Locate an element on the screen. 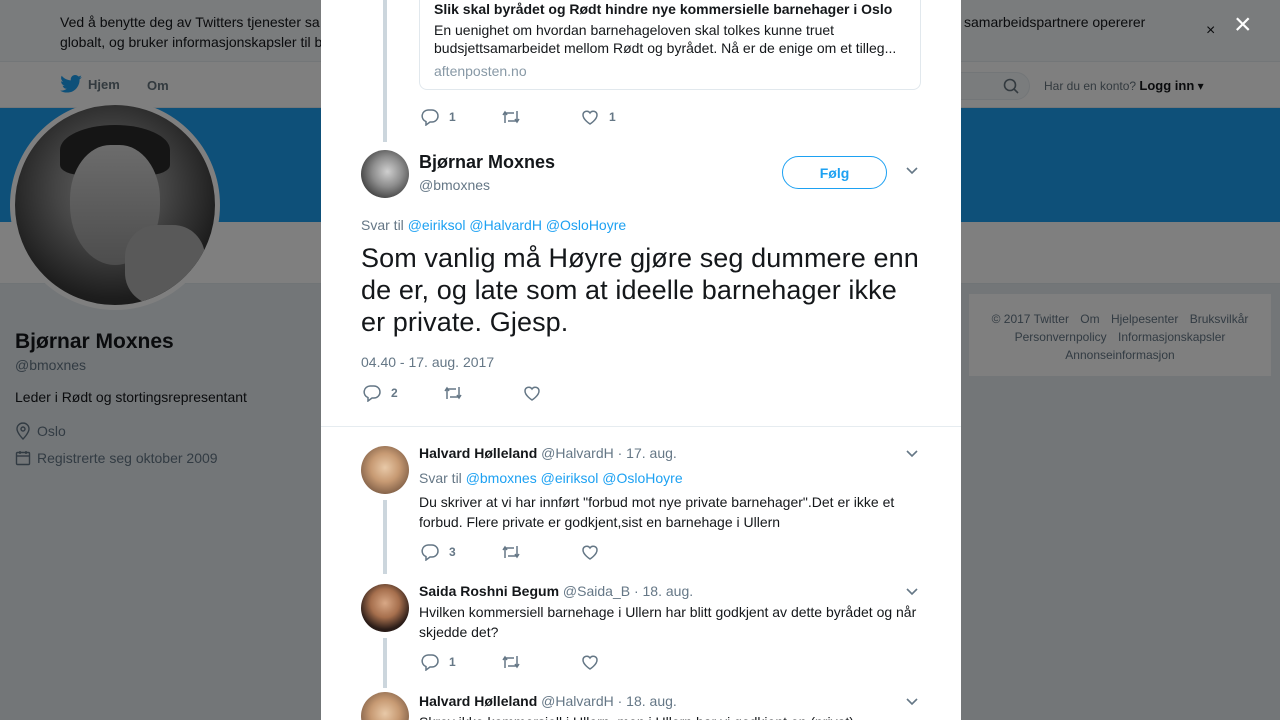  reply-context: Svar til @eiriksol @HalvardH @OsloHoyre is located at coordinates (493, 225).